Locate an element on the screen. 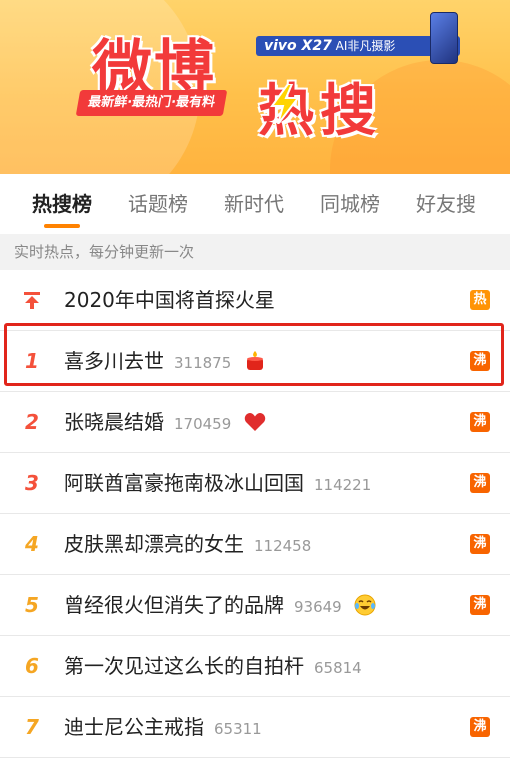  ad-tagline: AI非凡摄影 is located at coordinates (365, 46).